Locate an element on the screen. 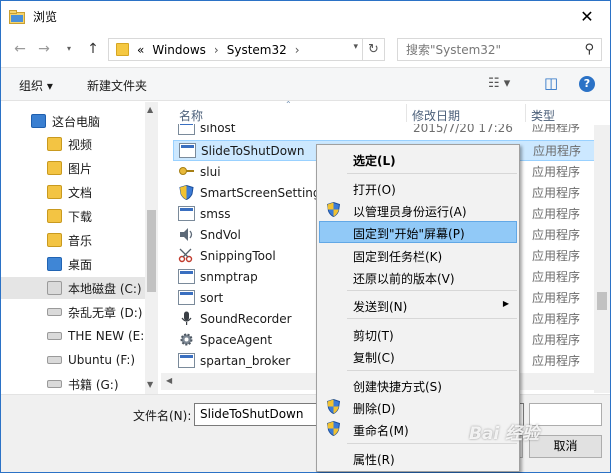 The height and width of the screenshot is (473, 611). nav-item-drive-f: Ubuntu (F:) is located at coordinates (73, 360).